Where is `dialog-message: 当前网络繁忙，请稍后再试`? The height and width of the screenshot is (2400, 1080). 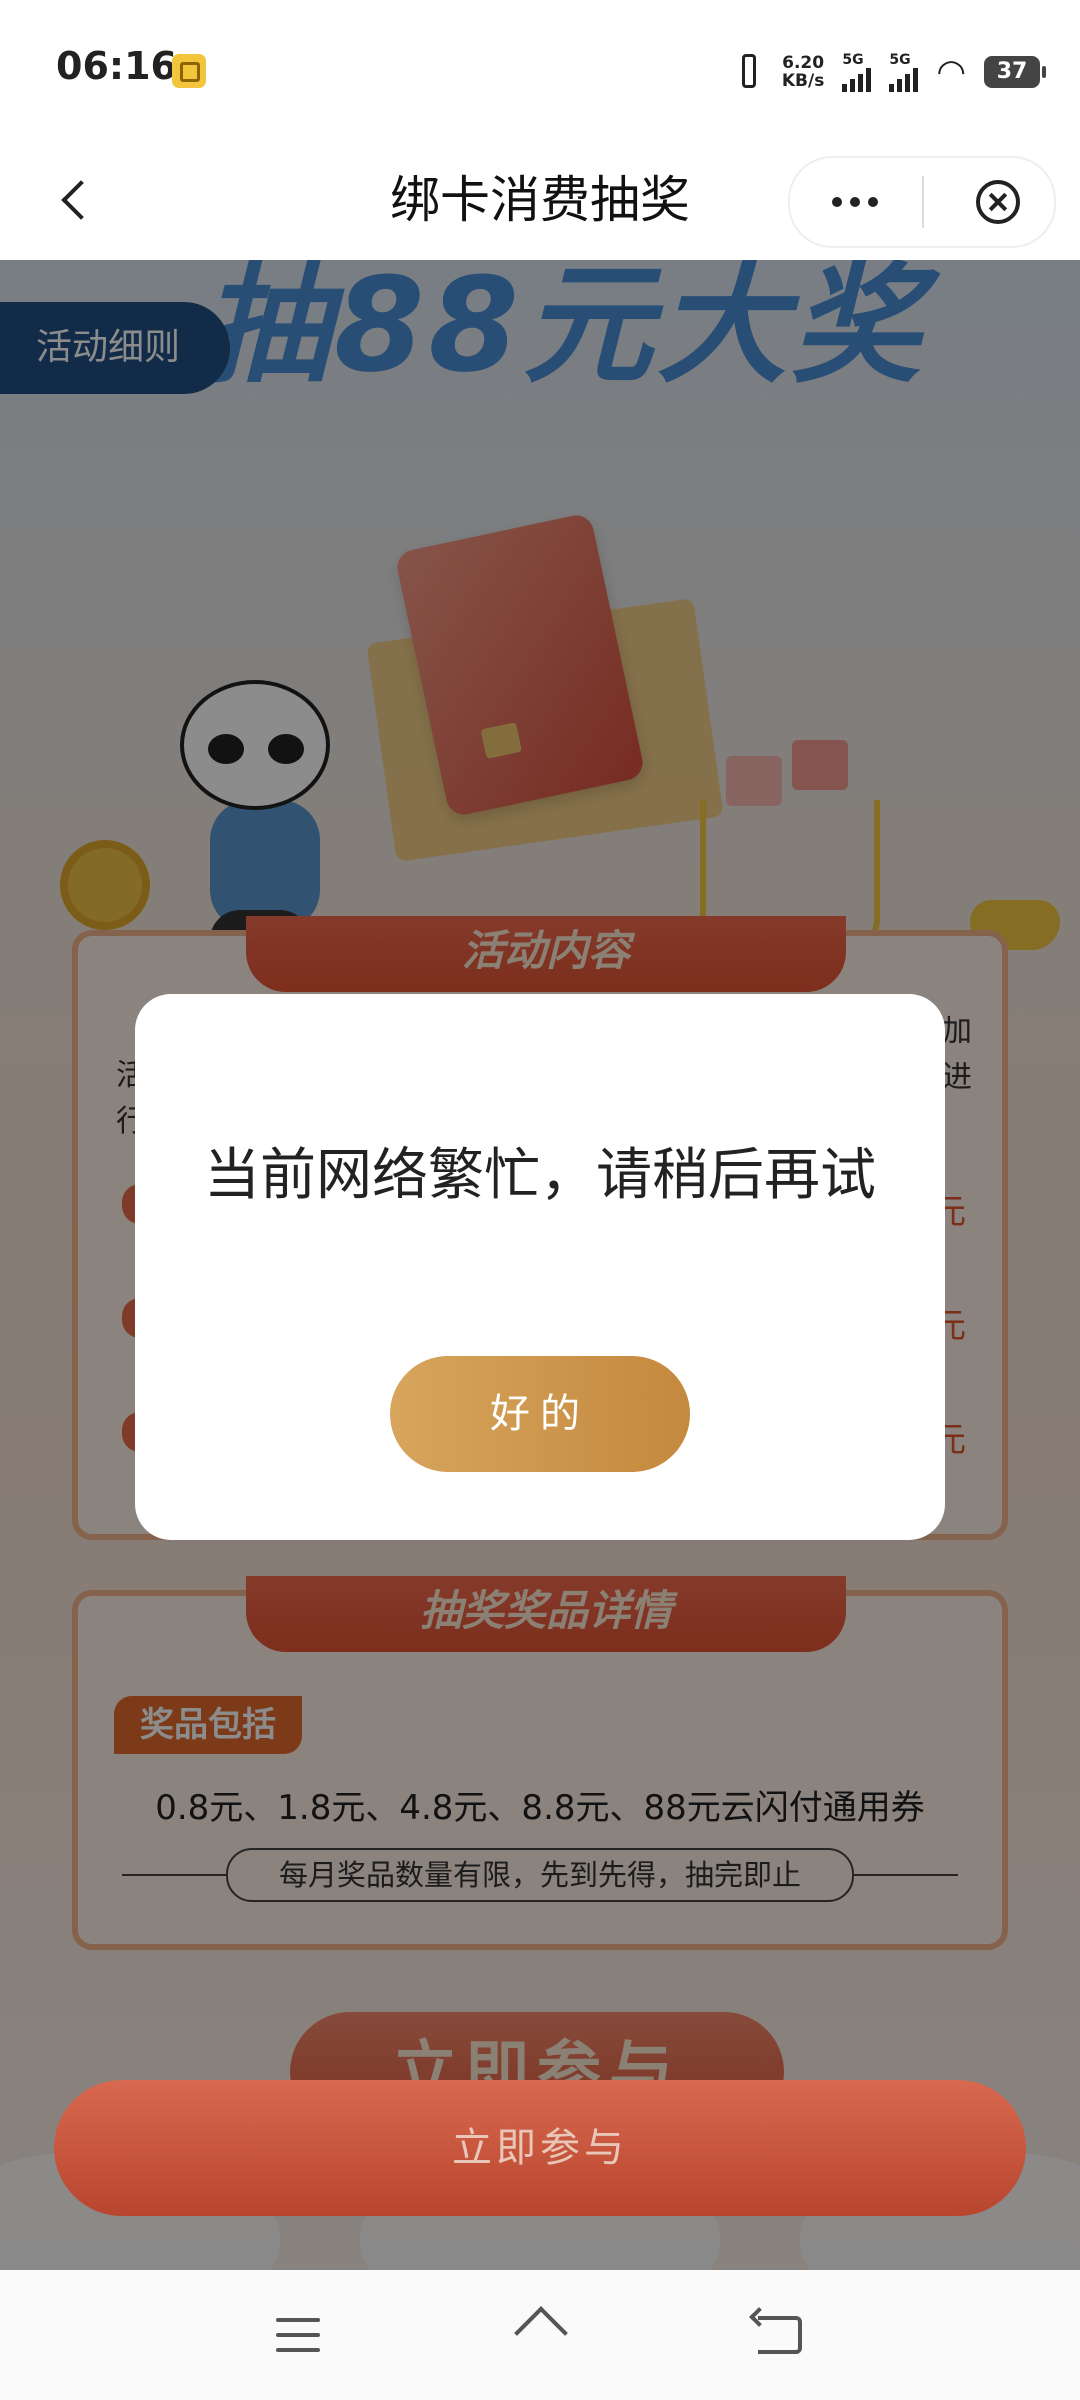 dialog-message: 当前网络繁忙，请稍后再试 is located at coordinates (540, 1175).